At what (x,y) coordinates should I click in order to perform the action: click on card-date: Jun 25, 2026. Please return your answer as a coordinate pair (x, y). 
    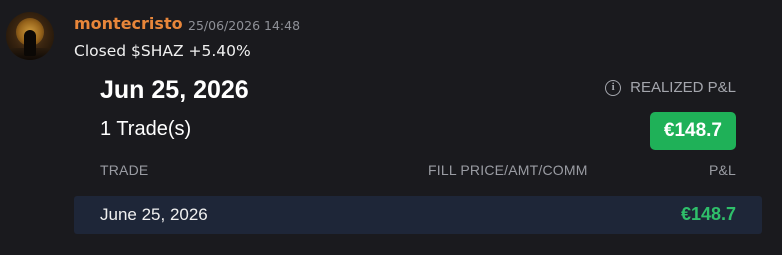
    Looking at the image, I should click on (174, 90).